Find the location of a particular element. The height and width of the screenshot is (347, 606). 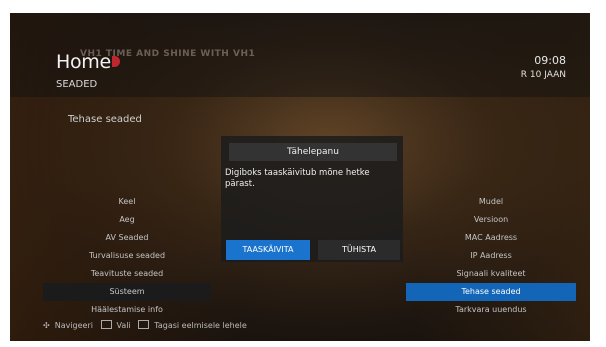

ok-key-icon is located at coordinates (106, 324).